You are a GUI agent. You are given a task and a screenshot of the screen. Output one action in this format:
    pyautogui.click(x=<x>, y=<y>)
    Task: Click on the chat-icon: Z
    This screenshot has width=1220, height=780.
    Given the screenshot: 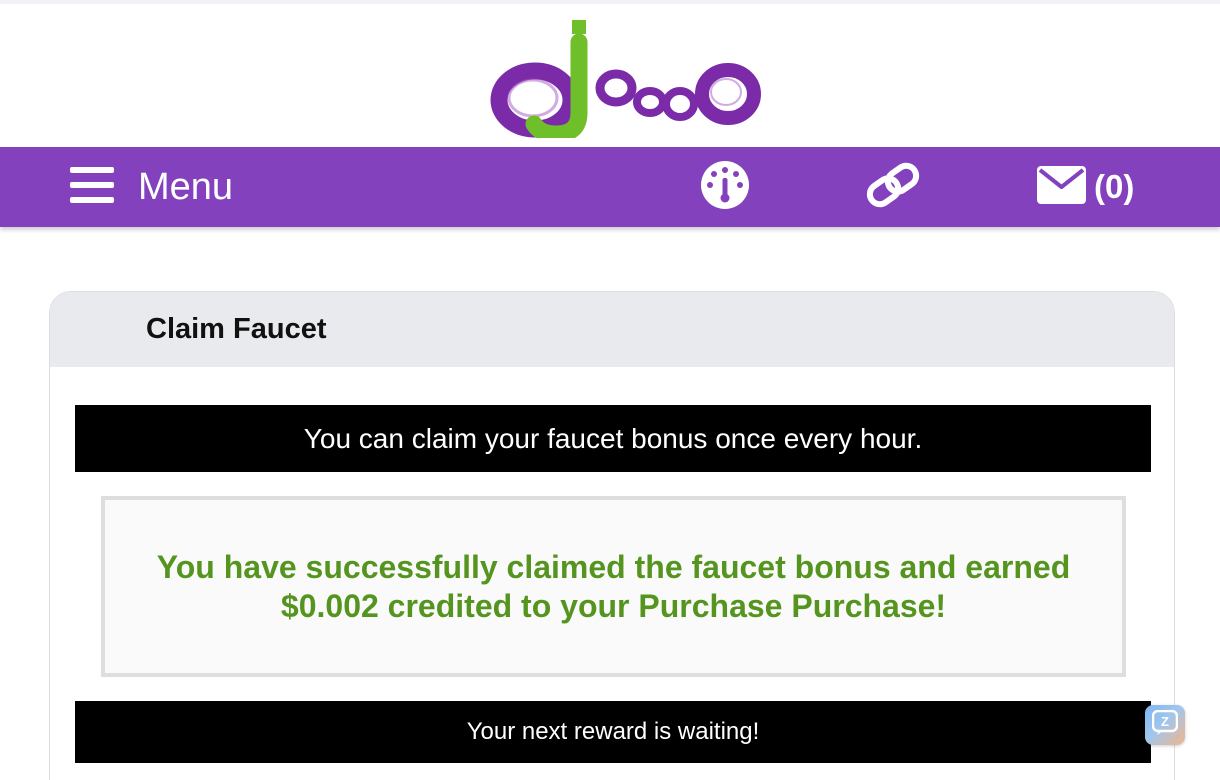 What is the action you would take?
    pyautogui.click(x=1165, y=725)
    